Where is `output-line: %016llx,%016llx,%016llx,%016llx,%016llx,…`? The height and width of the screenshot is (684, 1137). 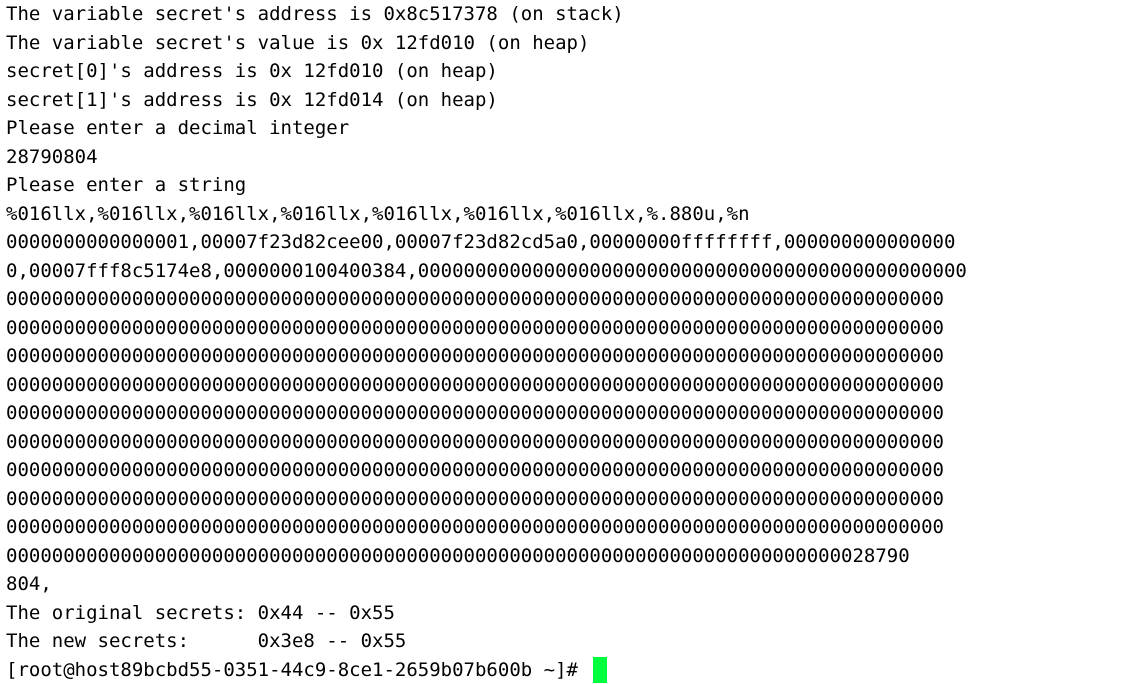
output-line: %016llx,%016llx,%016llx,%016llx,%016llx,… is located at coordinates (571, 214).